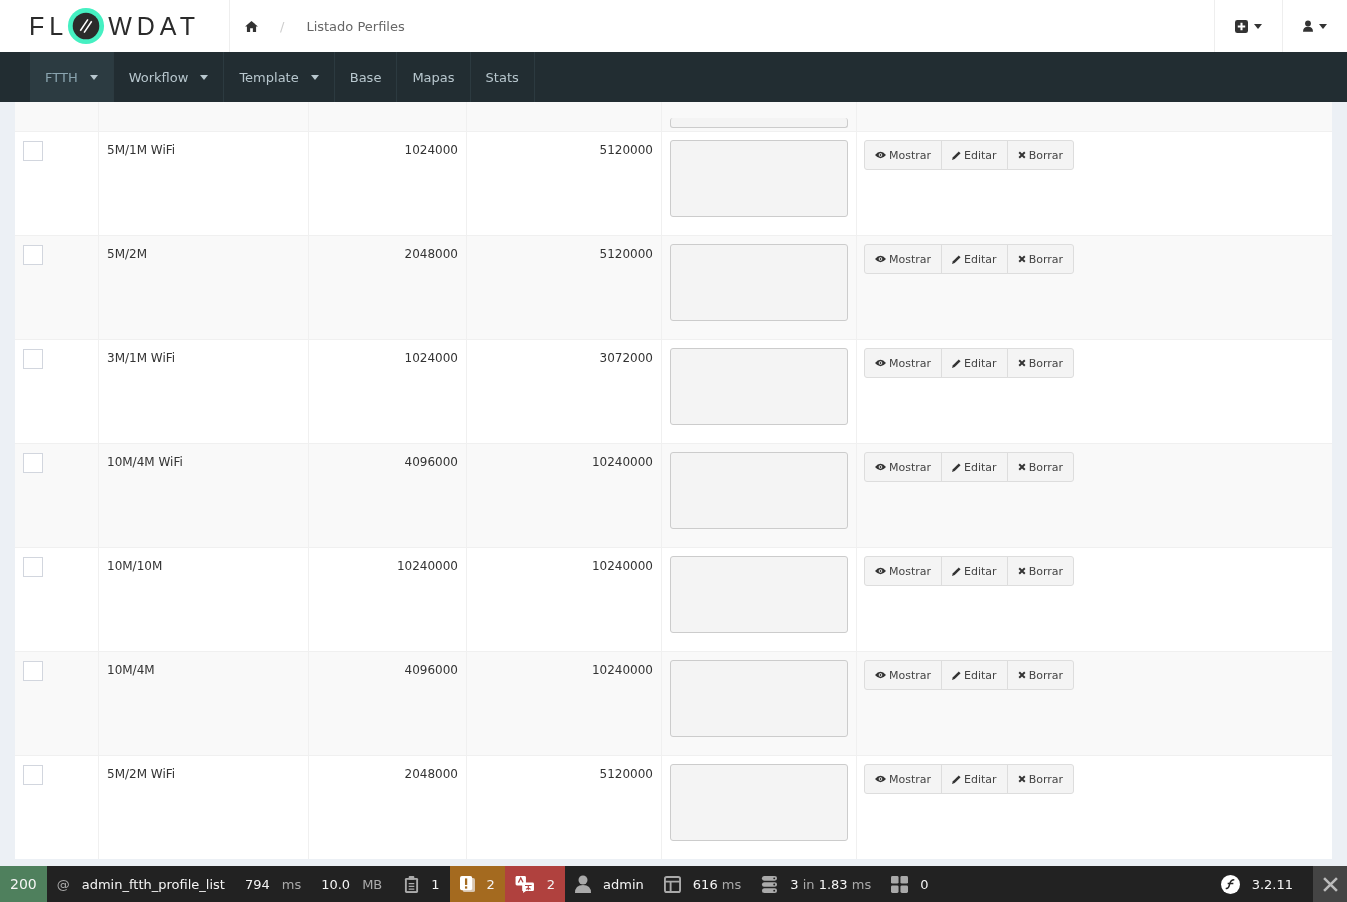 This screenshot has width=1347, height=902. Describe the element at coordinates (435, 884) in the screenshot. I see `log-count: 1` at that location.